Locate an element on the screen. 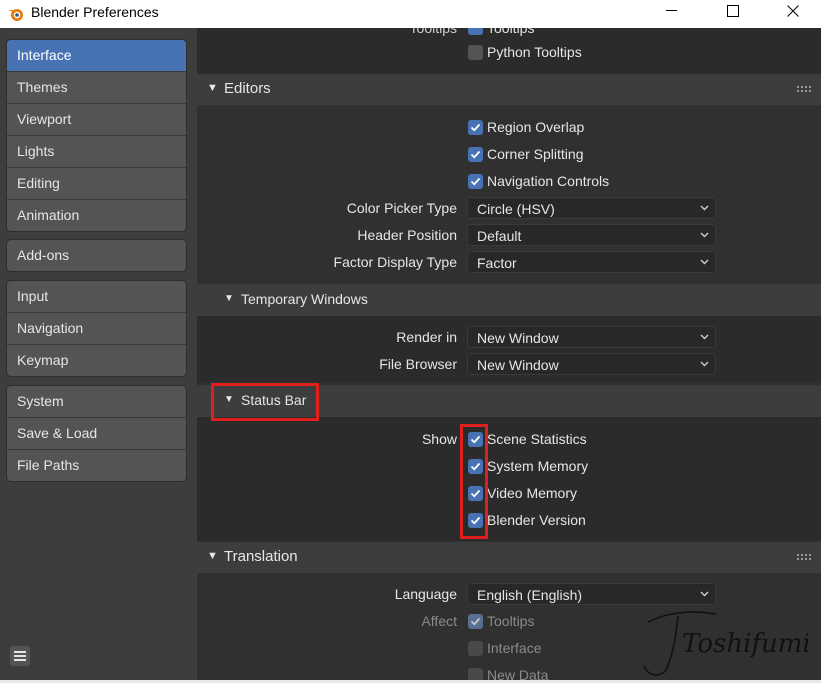  sidebar-item-interface: Interface is located at coordinates (96, 56).